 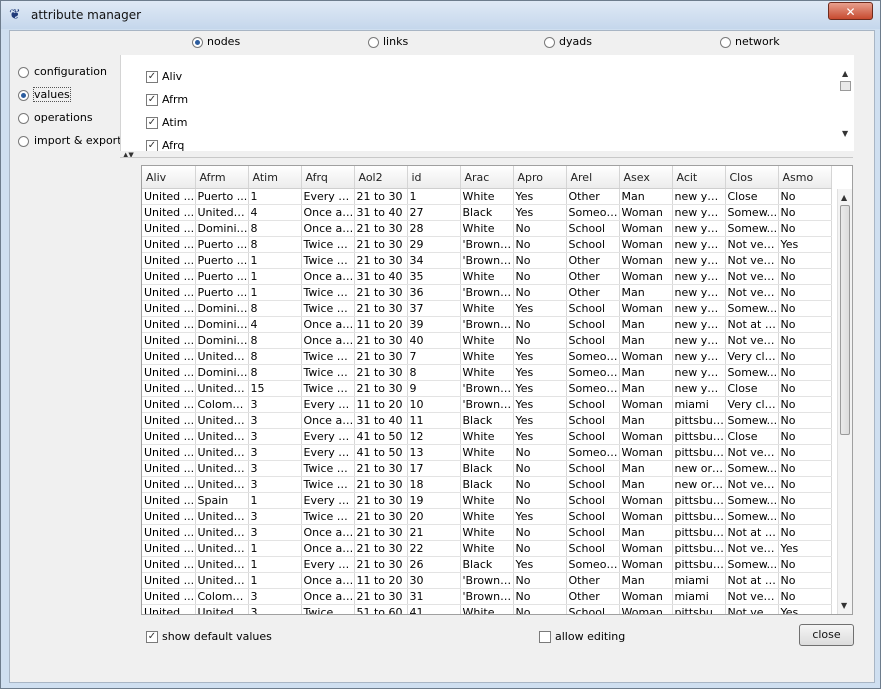 I want to click on column-header-id: id, so click(x=434, y=177).